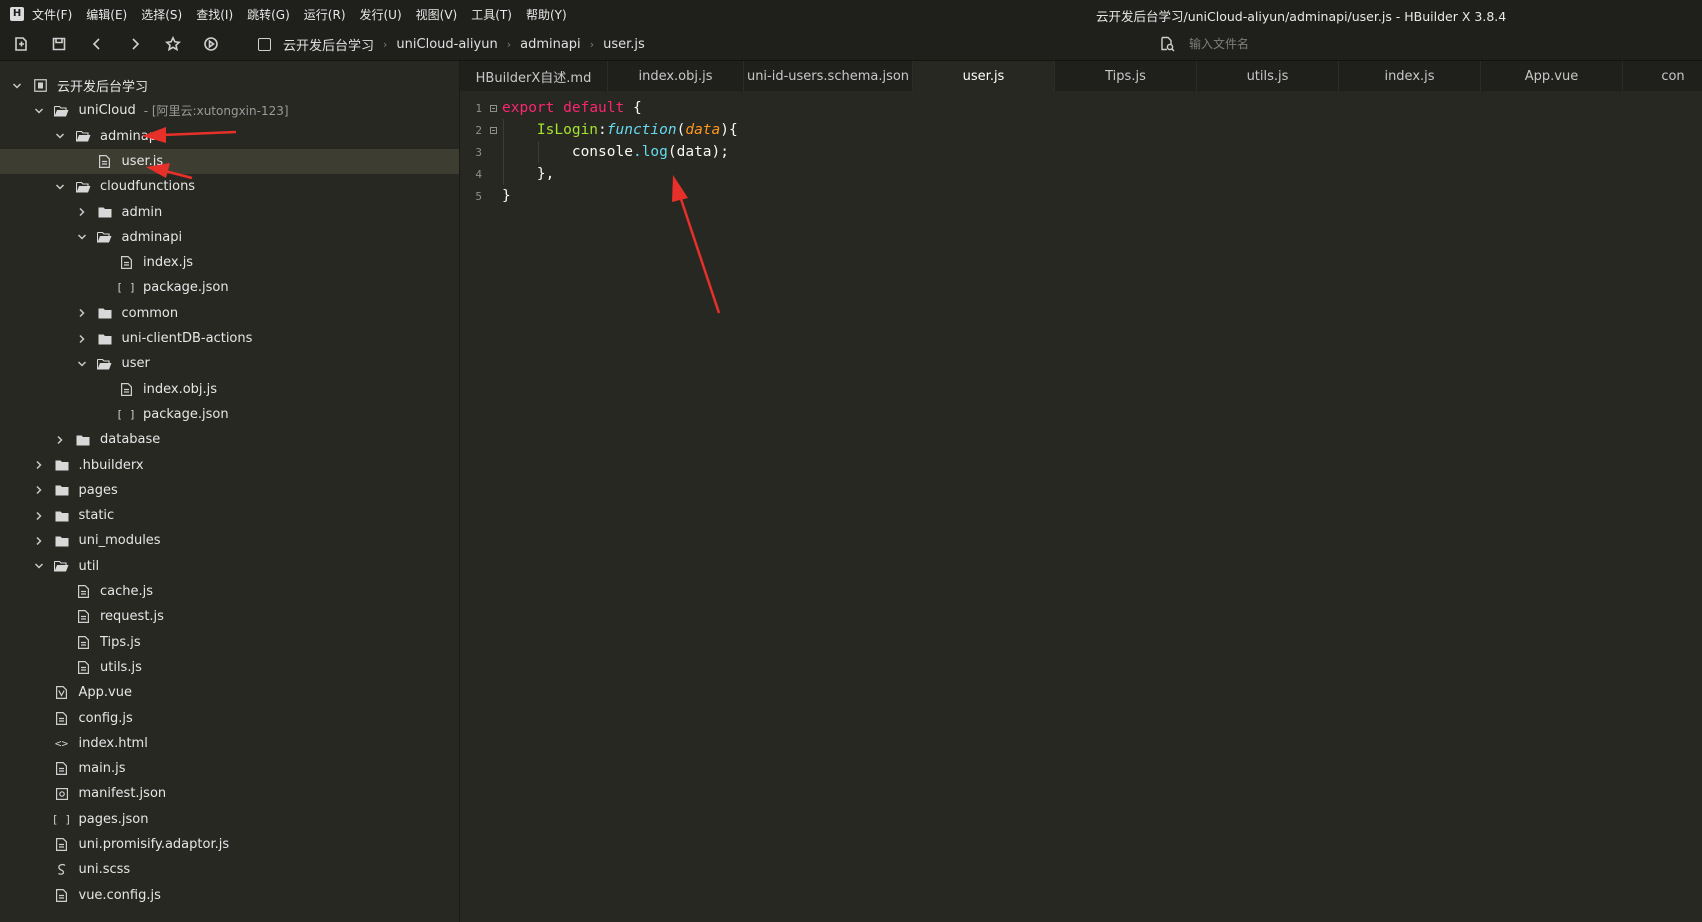 The image size is (1702, 922). I want to click on token-keyword: export, so click(528, 108).